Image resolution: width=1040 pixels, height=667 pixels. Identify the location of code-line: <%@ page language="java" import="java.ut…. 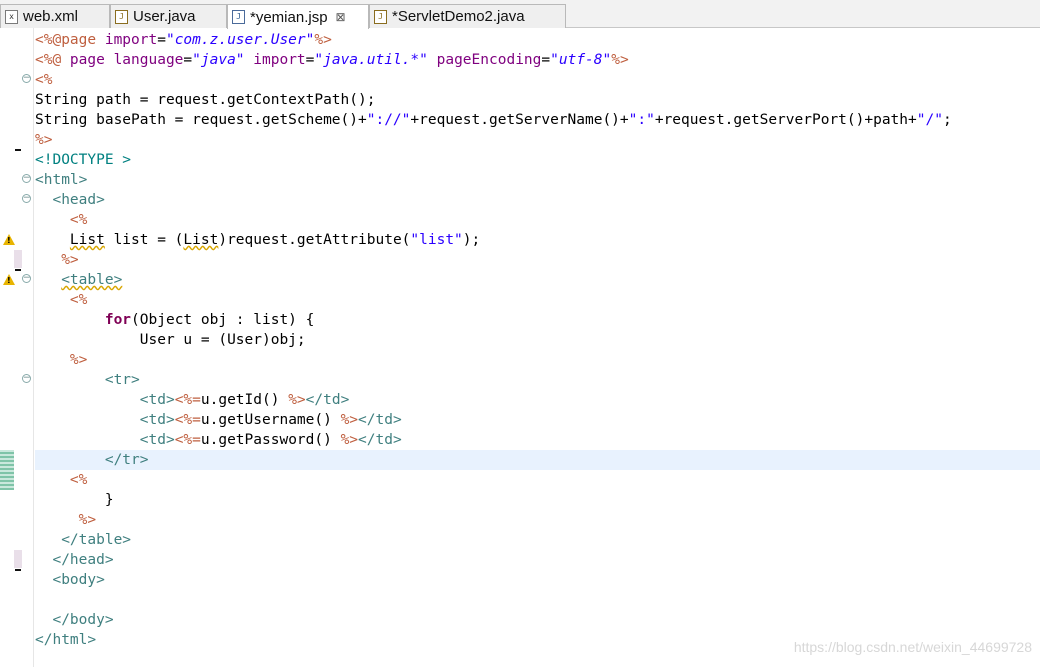
(332, 60).